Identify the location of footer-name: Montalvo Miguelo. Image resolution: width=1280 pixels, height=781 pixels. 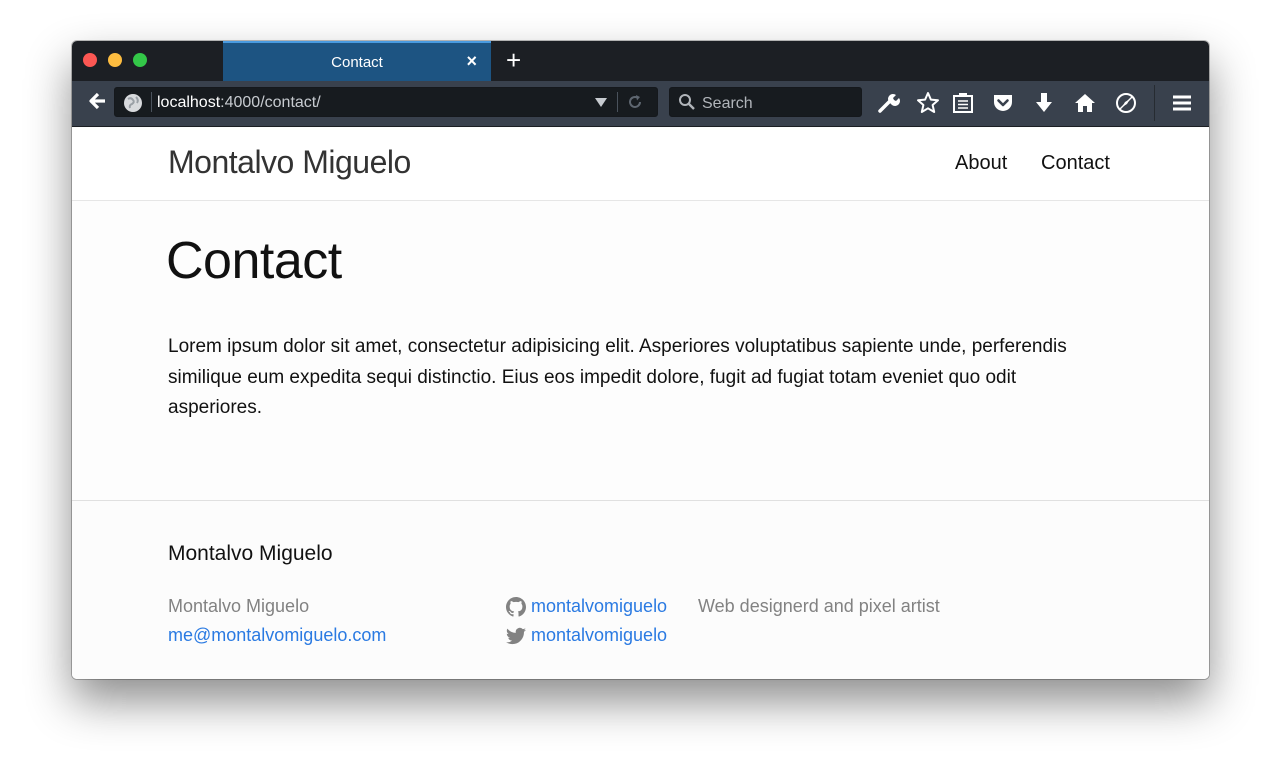
(239, 606).